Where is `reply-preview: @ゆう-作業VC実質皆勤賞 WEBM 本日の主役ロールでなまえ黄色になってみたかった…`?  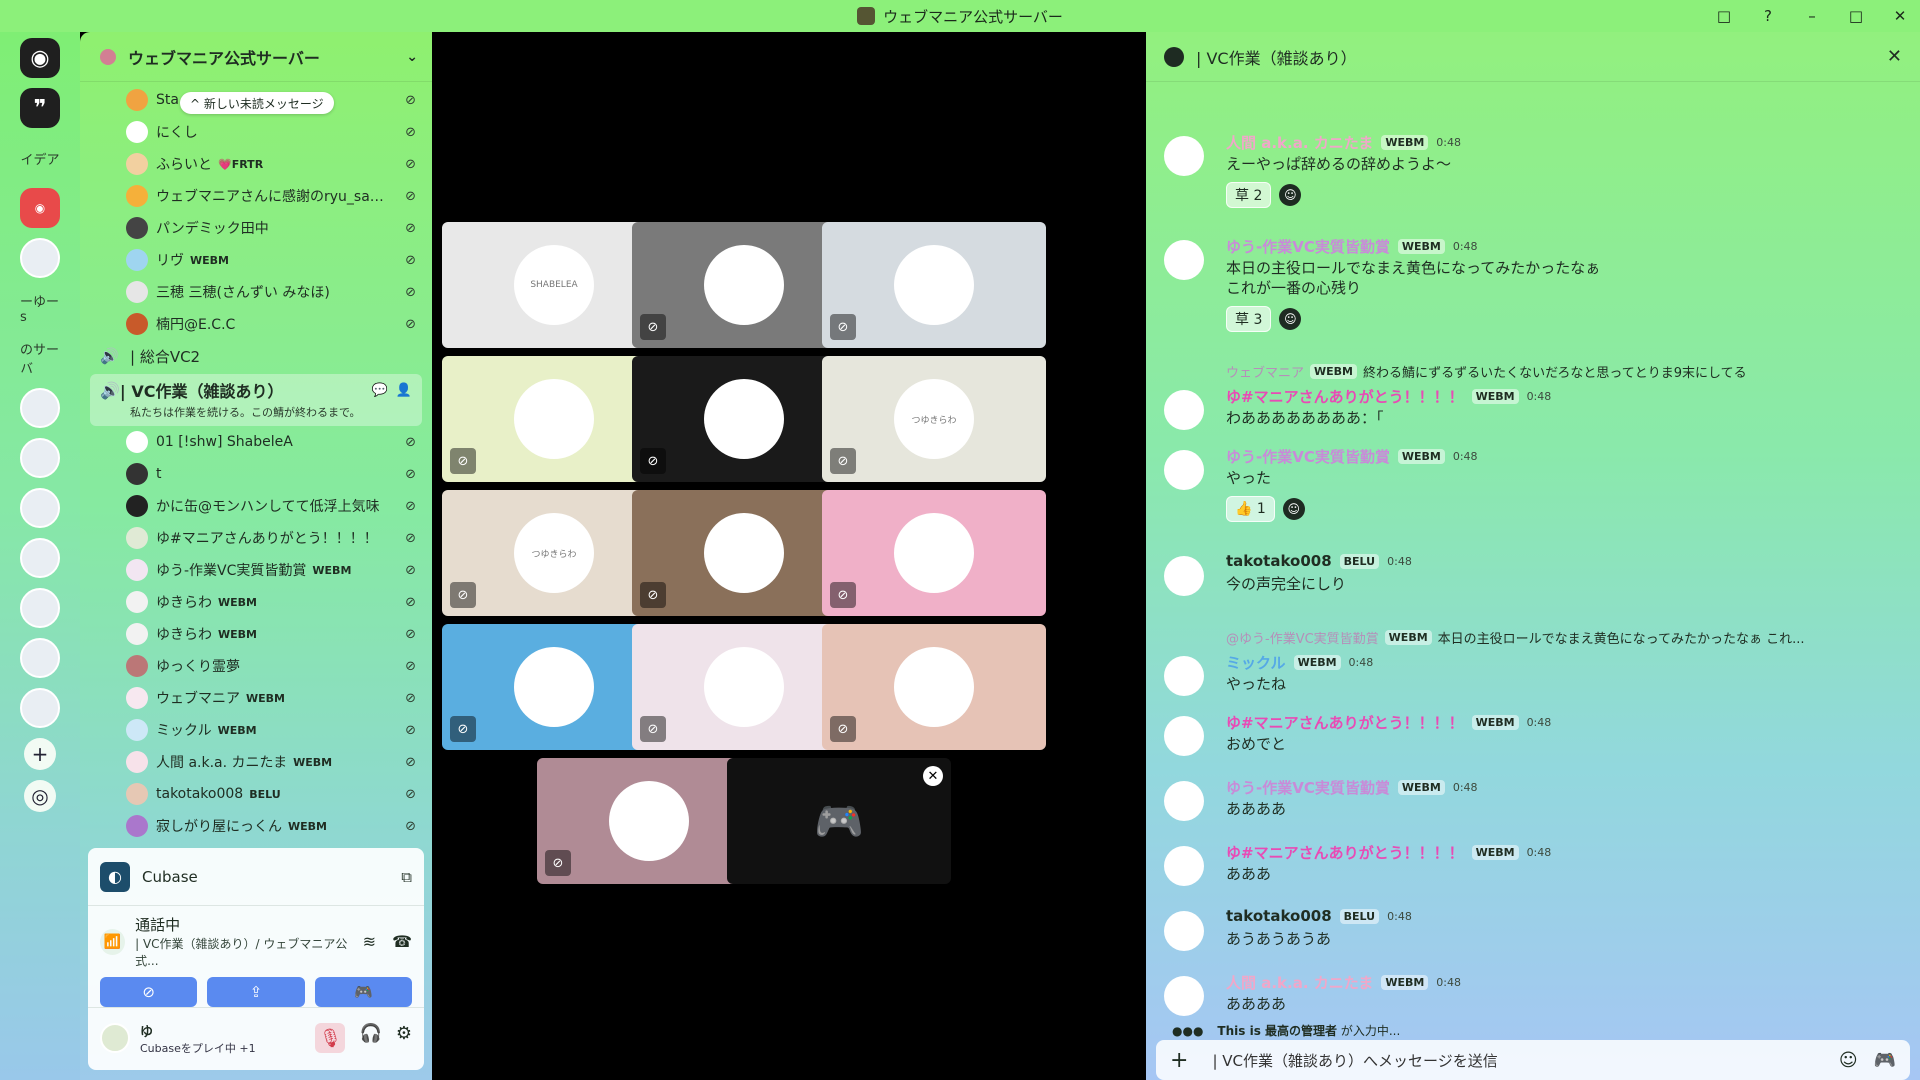 reply-preview: @ゆう-作業VC実質皆勤賞 WEBM 本日の主役ロールでなまえ黄色になってみたかった… is located at coordinates (1515, 637).